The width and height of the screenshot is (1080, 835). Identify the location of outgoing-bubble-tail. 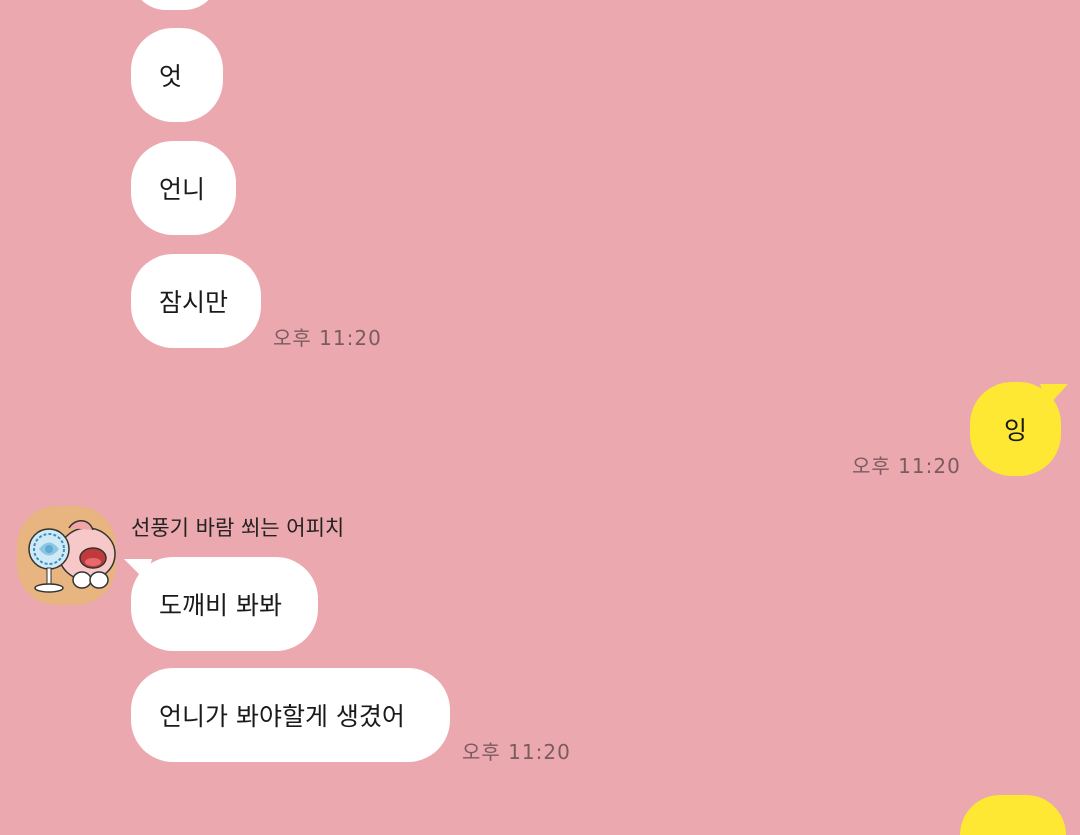
(1054, 395).